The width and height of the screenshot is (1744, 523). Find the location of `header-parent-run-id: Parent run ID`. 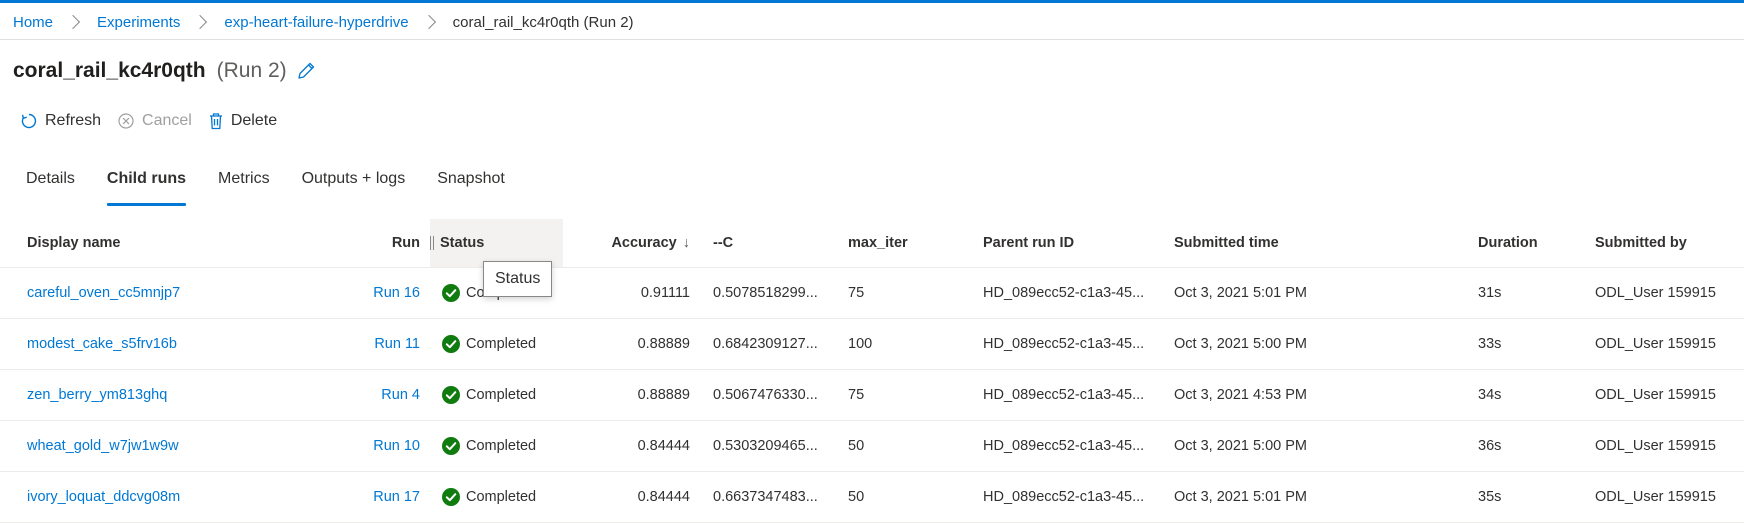

header-parent-run-id: Parent run ID is located at coordinates (1028, 243).